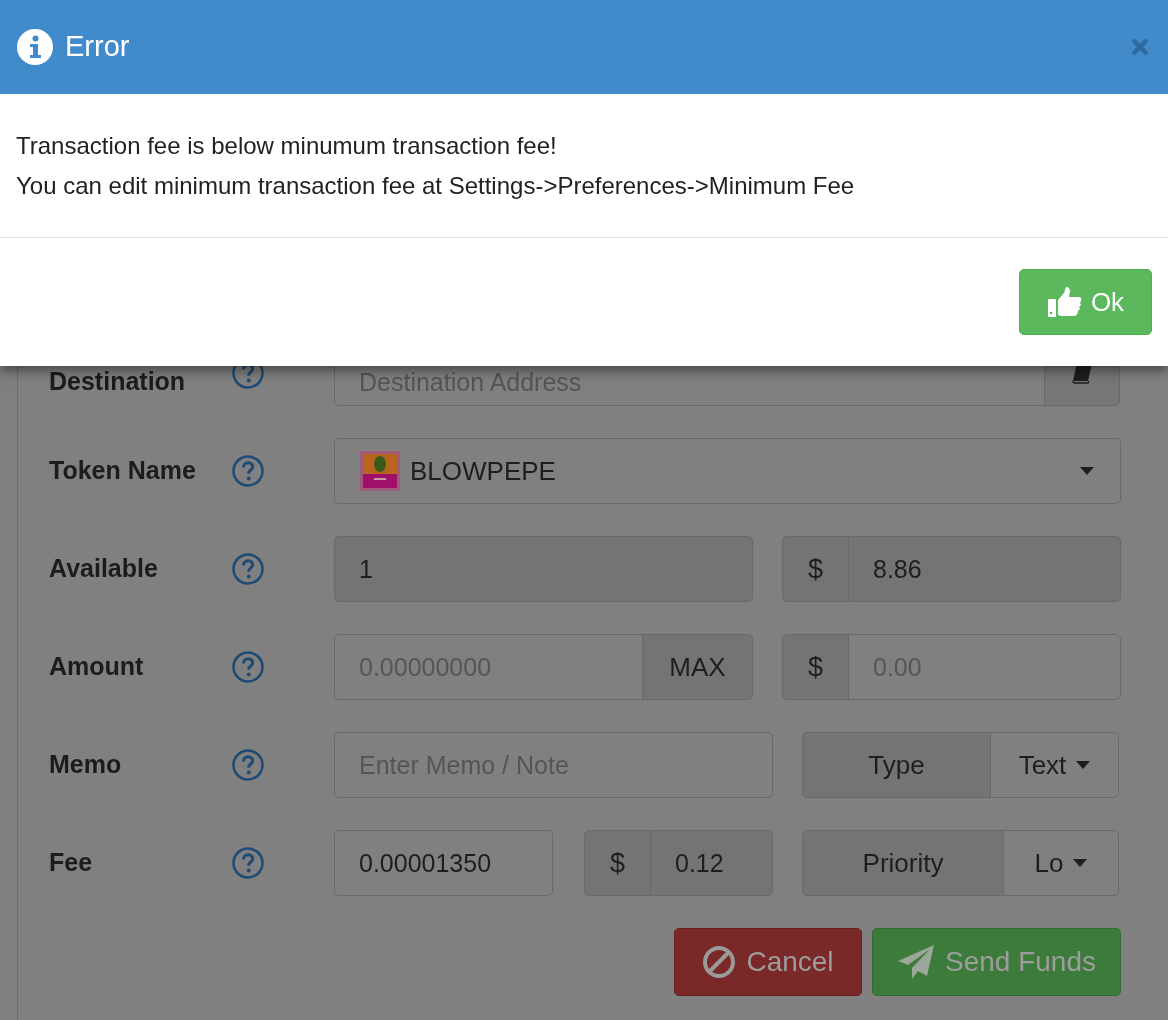 The image size is (1168, 1020). Describe the element at coordinates (436, 186) in the screenshot. I see `message-text: You can edit minimum transaction fee at Settings->Preferences->Minimum Fee` at that location.